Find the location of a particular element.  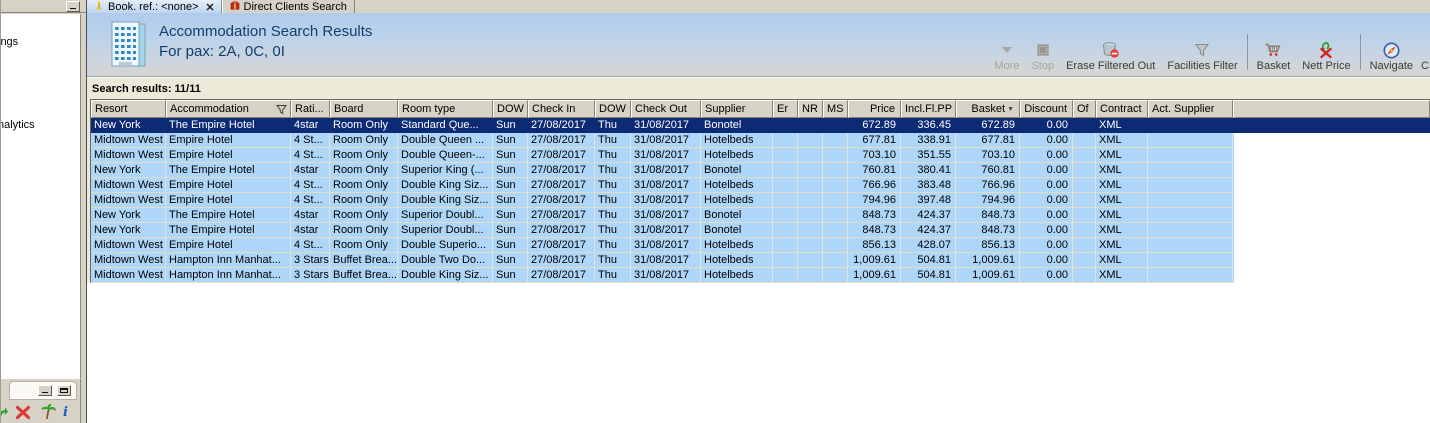

red-x-icon is located at coordinates (23, 412).